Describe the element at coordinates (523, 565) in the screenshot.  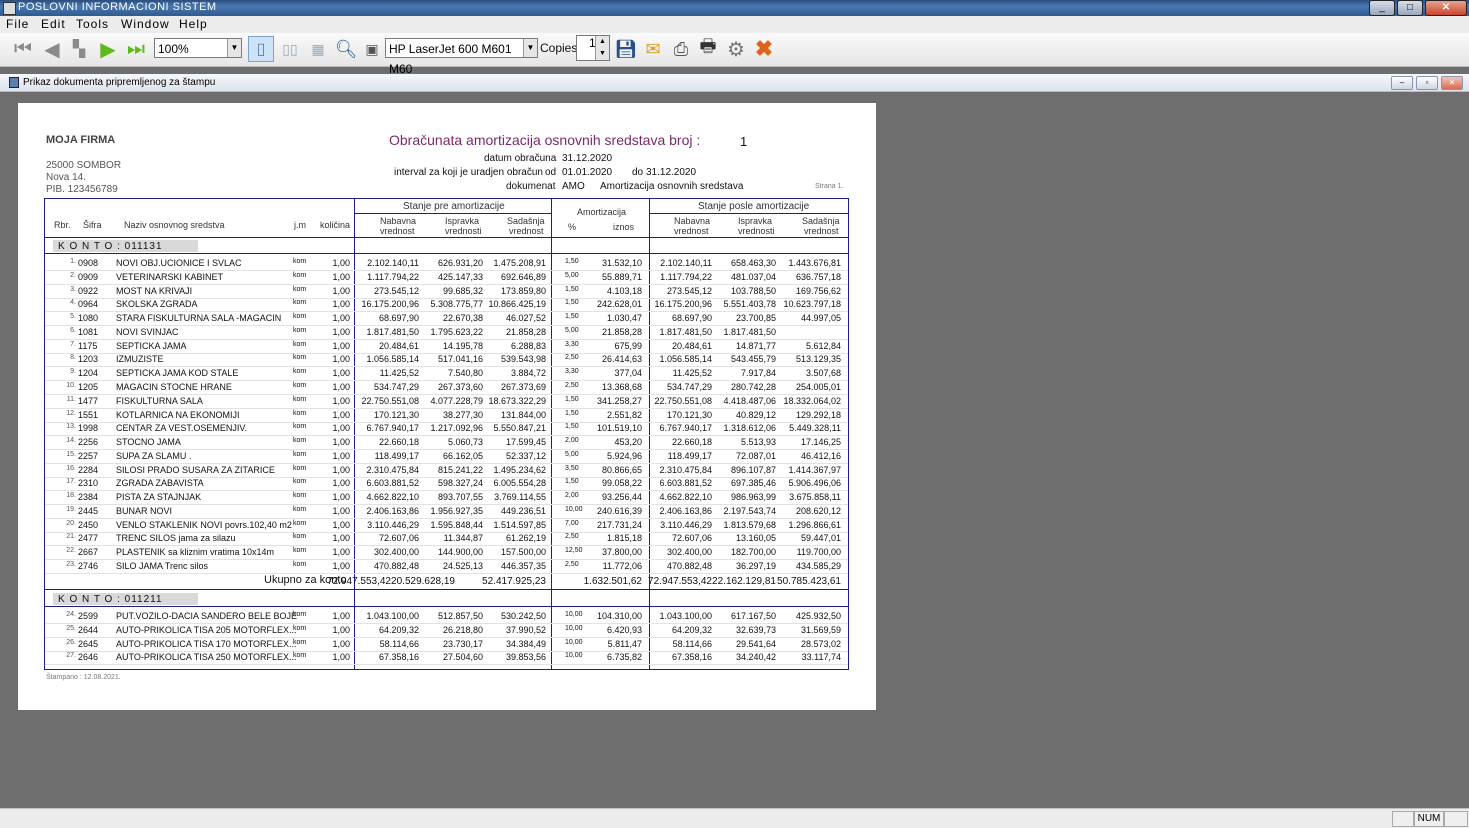
I see `cell-sad: 446.357,35` at that location.